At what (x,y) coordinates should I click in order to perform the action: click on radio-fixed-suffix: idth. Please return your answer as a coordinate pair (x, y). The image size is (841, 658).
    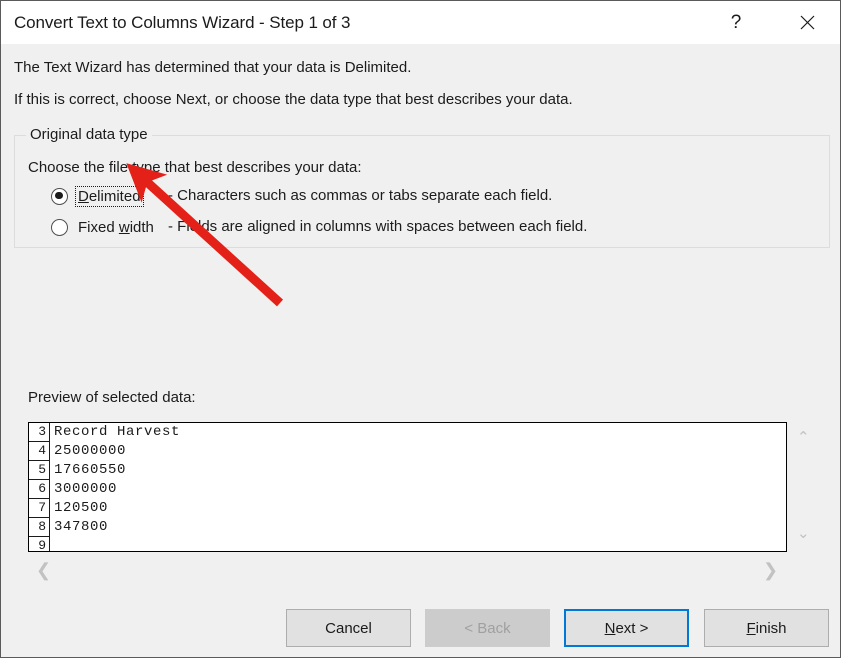
    Looking at the image, I should click on (141, 227).